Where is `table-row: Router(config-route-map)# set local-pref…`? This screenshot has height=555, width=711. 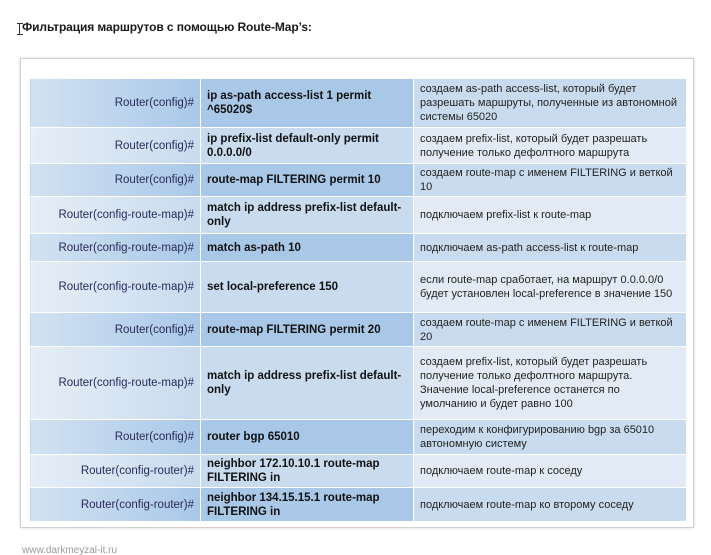
table-row: Router(config-route-map)# set local-pref… is located at coordinates (358, 287).